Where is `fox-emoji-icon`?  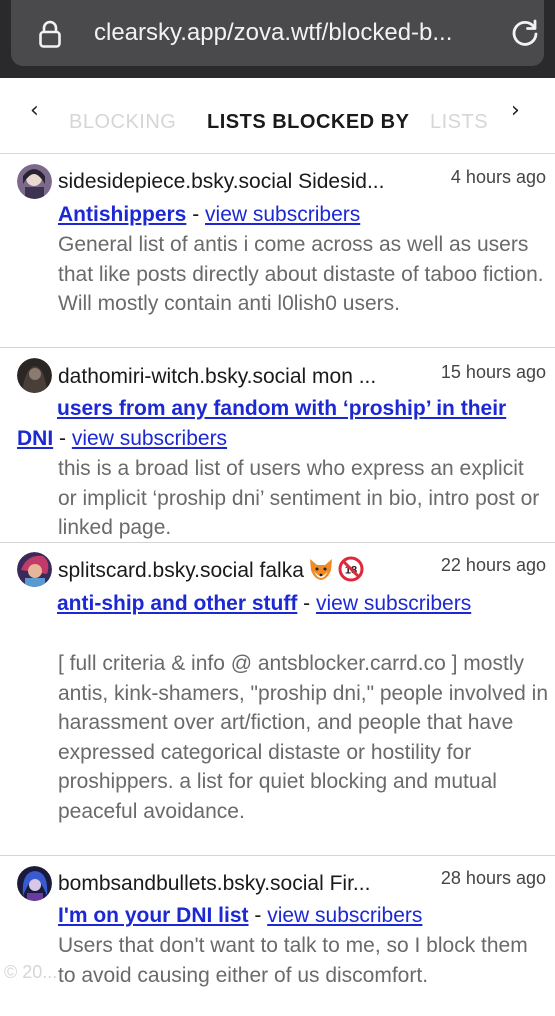
fox-emoji-icon is located at coordinates (320, 569).